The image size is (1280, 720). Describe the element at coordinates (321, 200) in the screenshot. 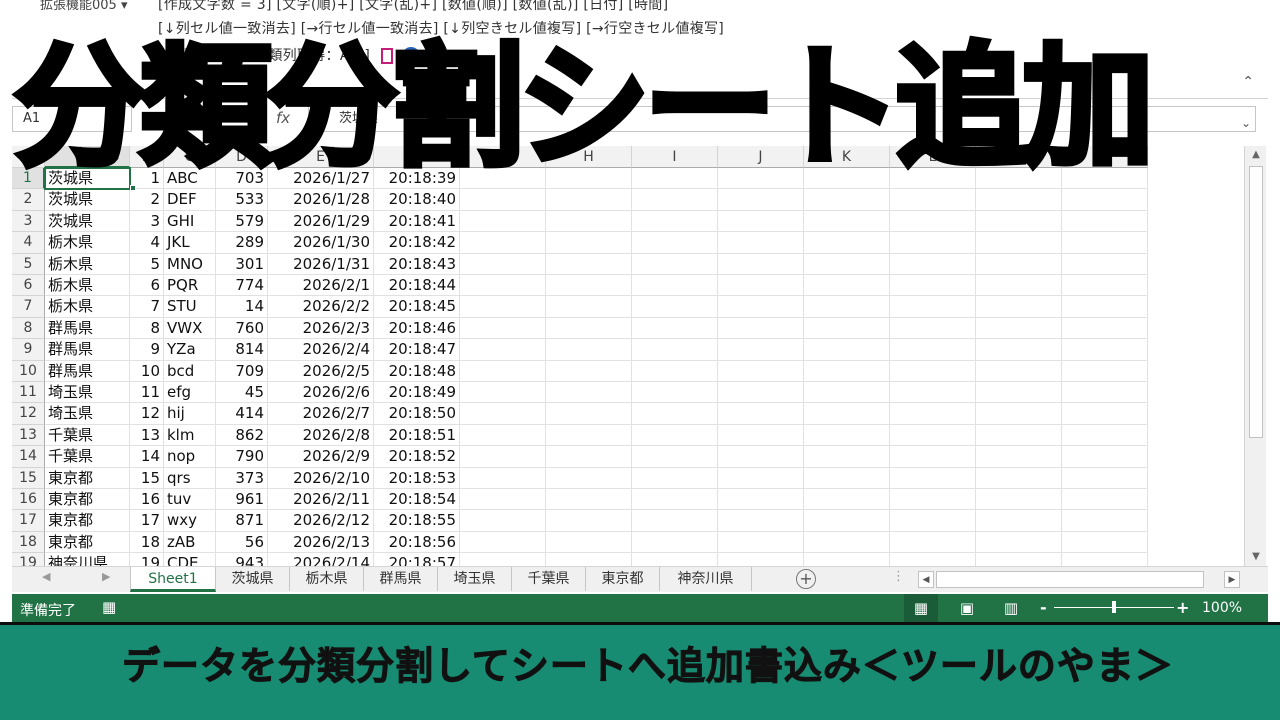

I see `cell-e: 2026/1/28` at that location.